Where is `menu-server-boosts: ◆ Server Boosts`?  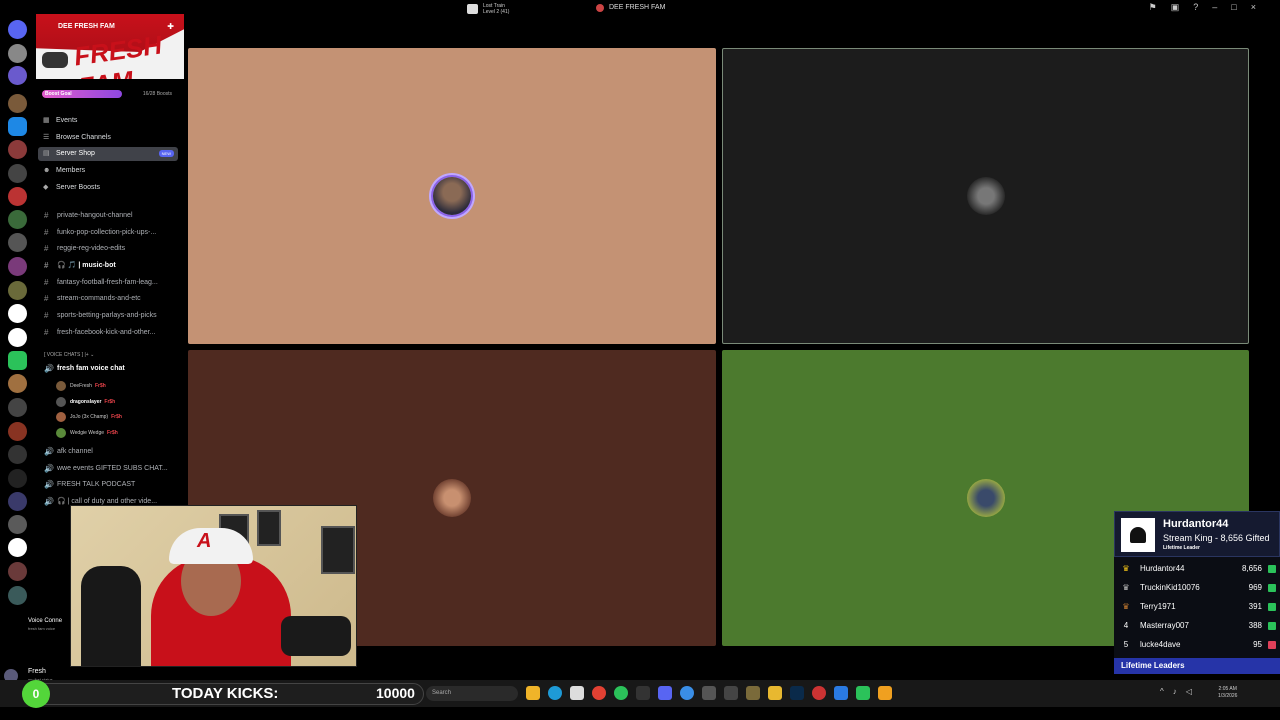 menu-server-boosts: ◆ Server Boosts is located at coordinates (108, 188).